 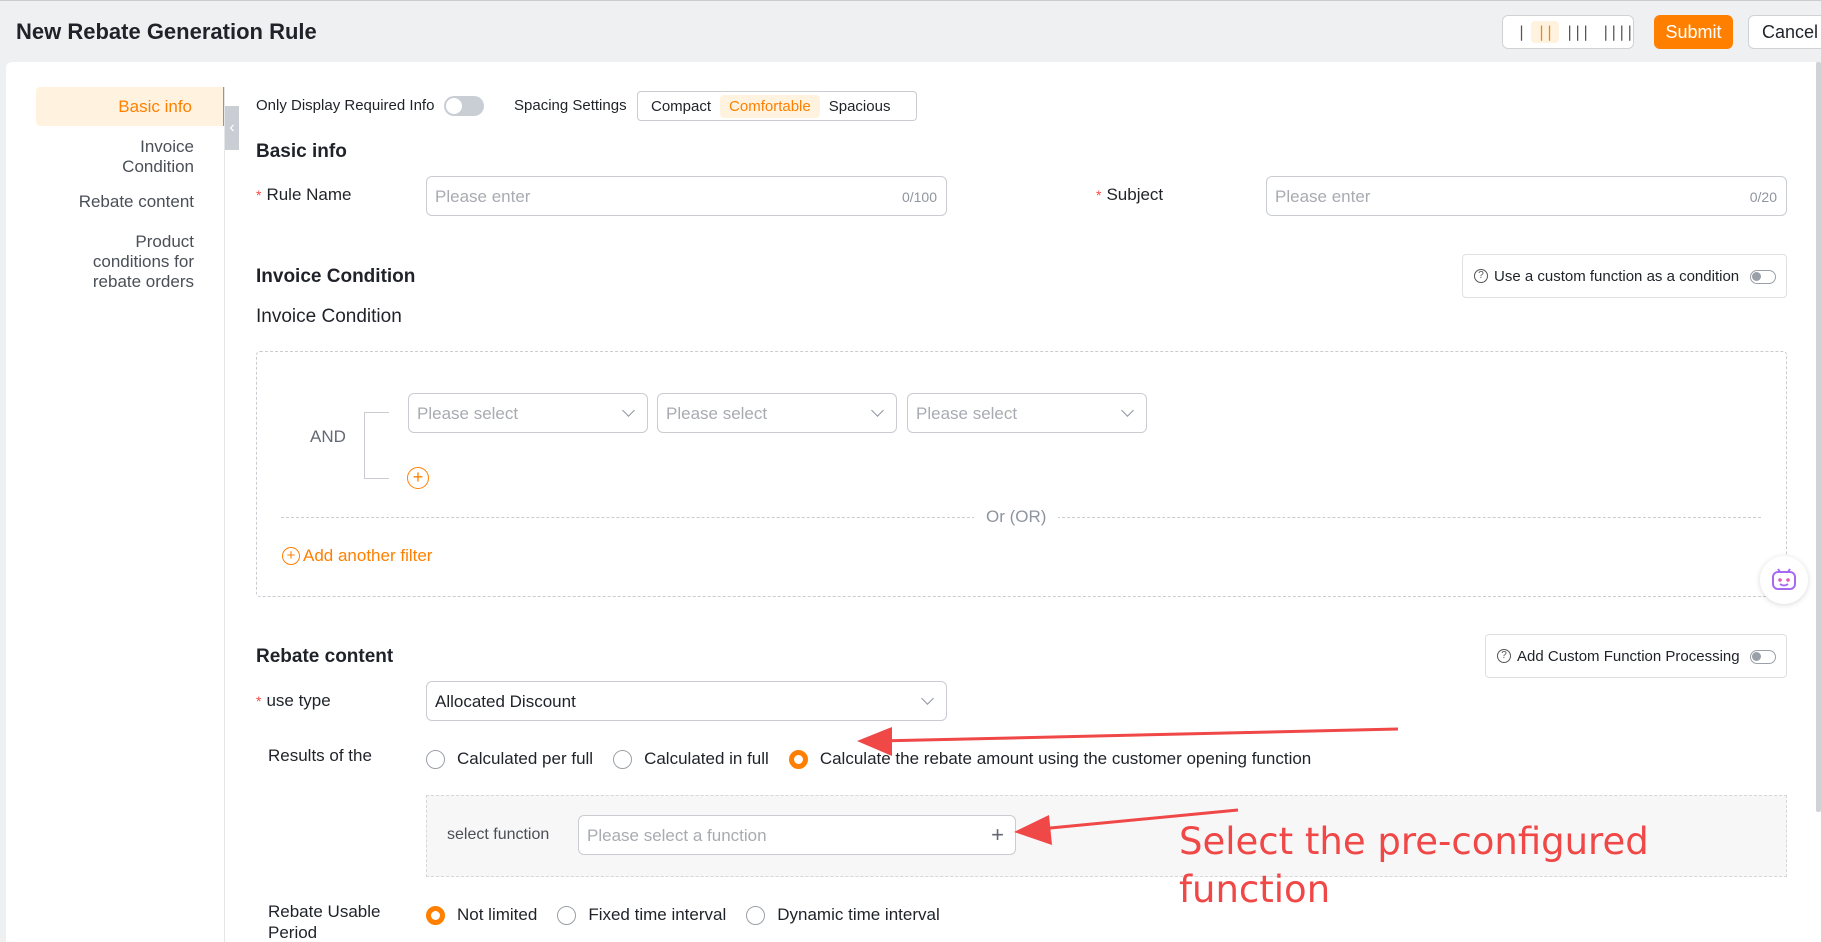 What do you see at coordinates (130, 106) in the screenshot?
I see `nav-item-basic-info: Basic info` at bounding box center [130, 106].